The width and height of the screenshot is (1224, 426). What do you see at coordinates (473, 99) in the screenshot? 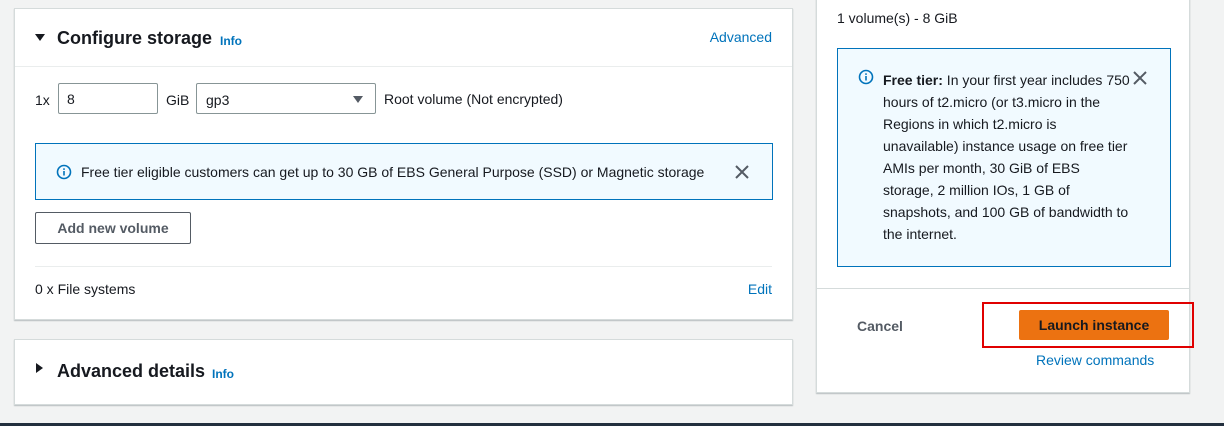
I see `volume-description: Root volume (Not encrypted)` at bounding box center [473, 99].